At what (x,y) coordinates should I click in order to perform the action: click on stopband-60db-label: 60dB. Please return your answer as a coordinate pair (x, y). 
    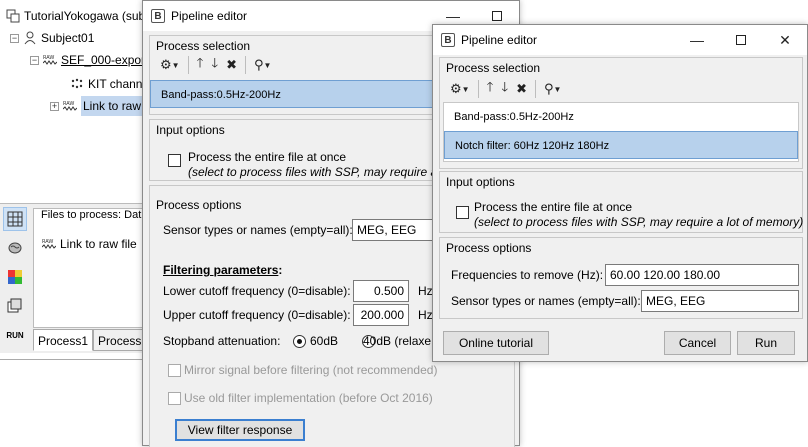
    Looking at the image, I should click on (324, 341).